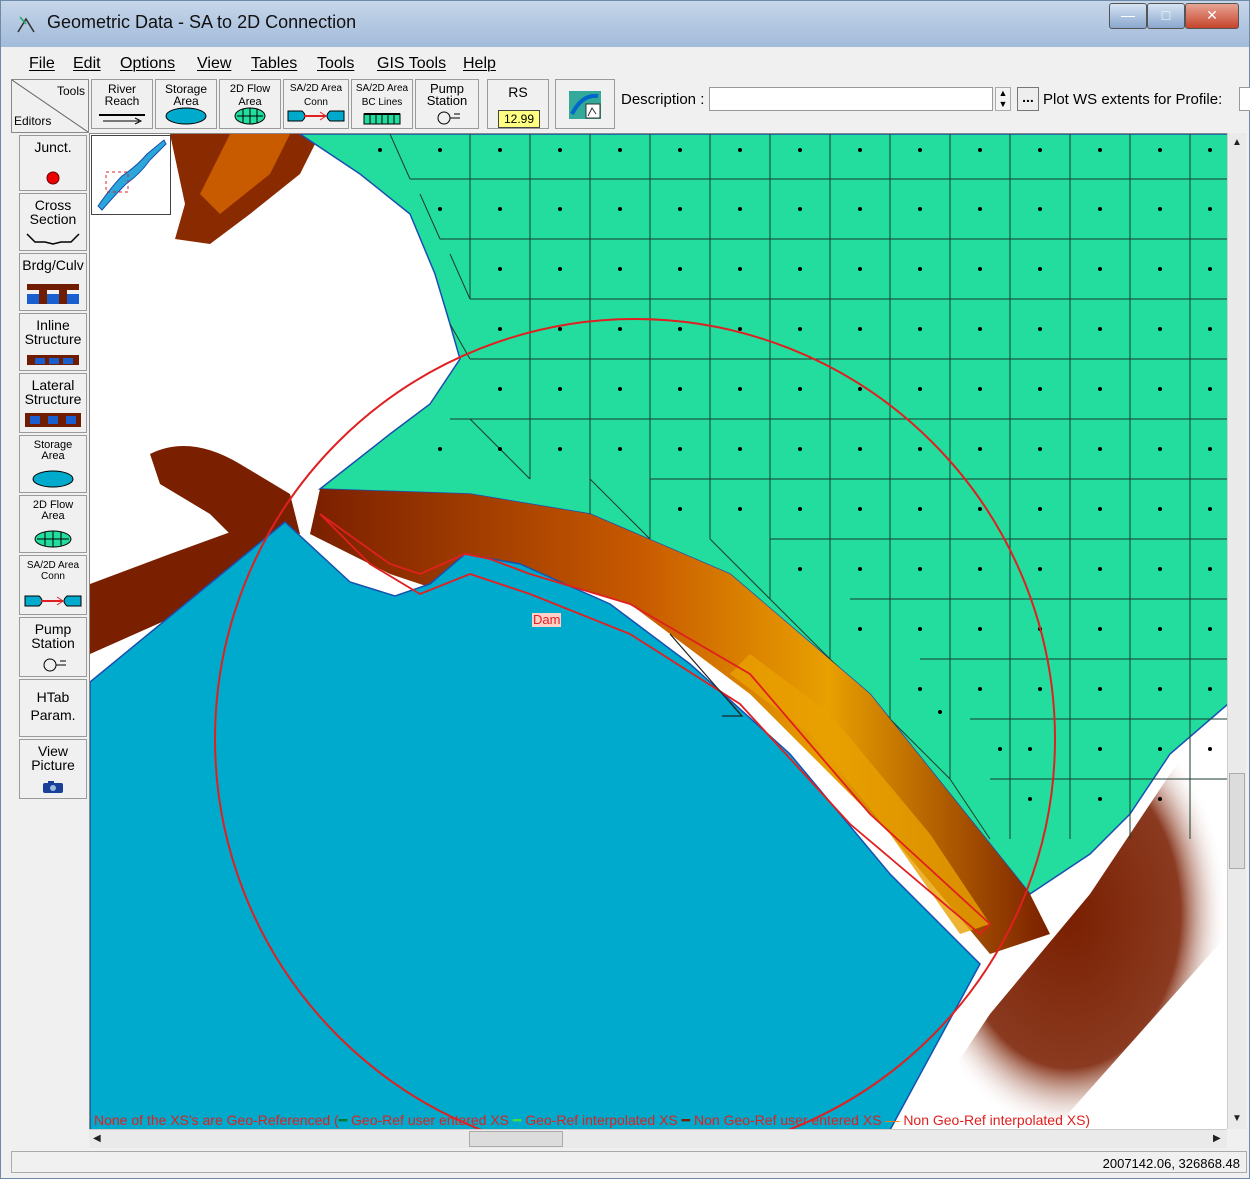 This screenshot has height=1179, width=1250. What do you see at coordinates (202, 22) in the screenshot?
I see `window-title: Geometric Data - SA to 2D Connection` at bounding box center [202, 22].